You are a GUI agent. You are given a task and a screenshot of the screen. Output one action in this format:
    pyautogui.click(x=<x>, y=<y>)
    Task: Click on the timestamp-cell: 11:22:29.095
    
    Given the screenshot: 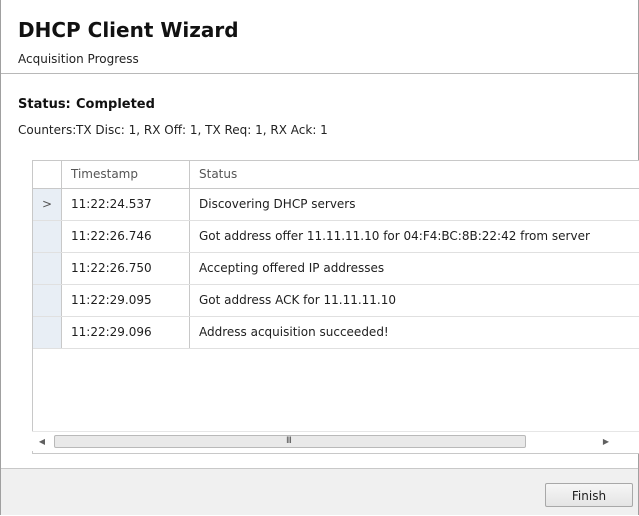 What is the action you would take?
    pyautogui.click(x=126, y=300)
    